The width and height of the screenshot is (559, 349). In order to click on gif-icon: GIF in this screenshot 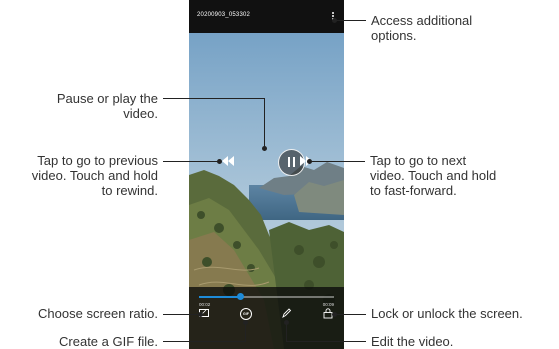, I will do `click(246, 314)`.